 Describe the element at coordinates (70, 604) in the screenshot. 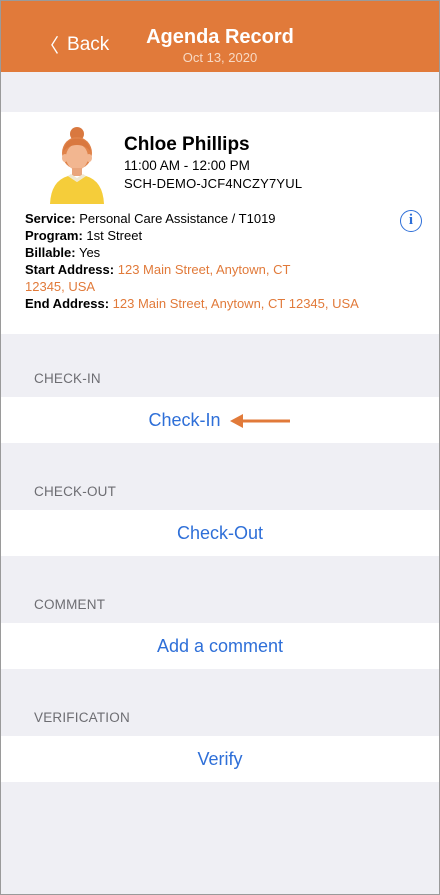

I see `comment-section-header: COMMENT` at that location.